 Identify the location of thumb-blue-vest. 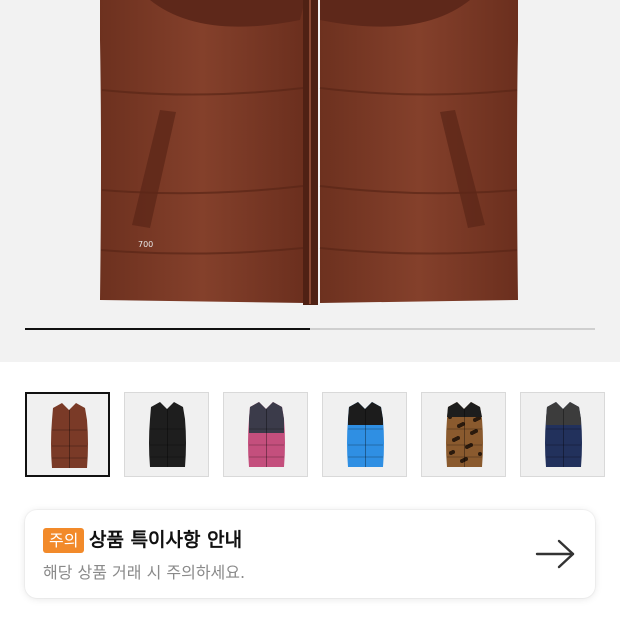
(364, 434).